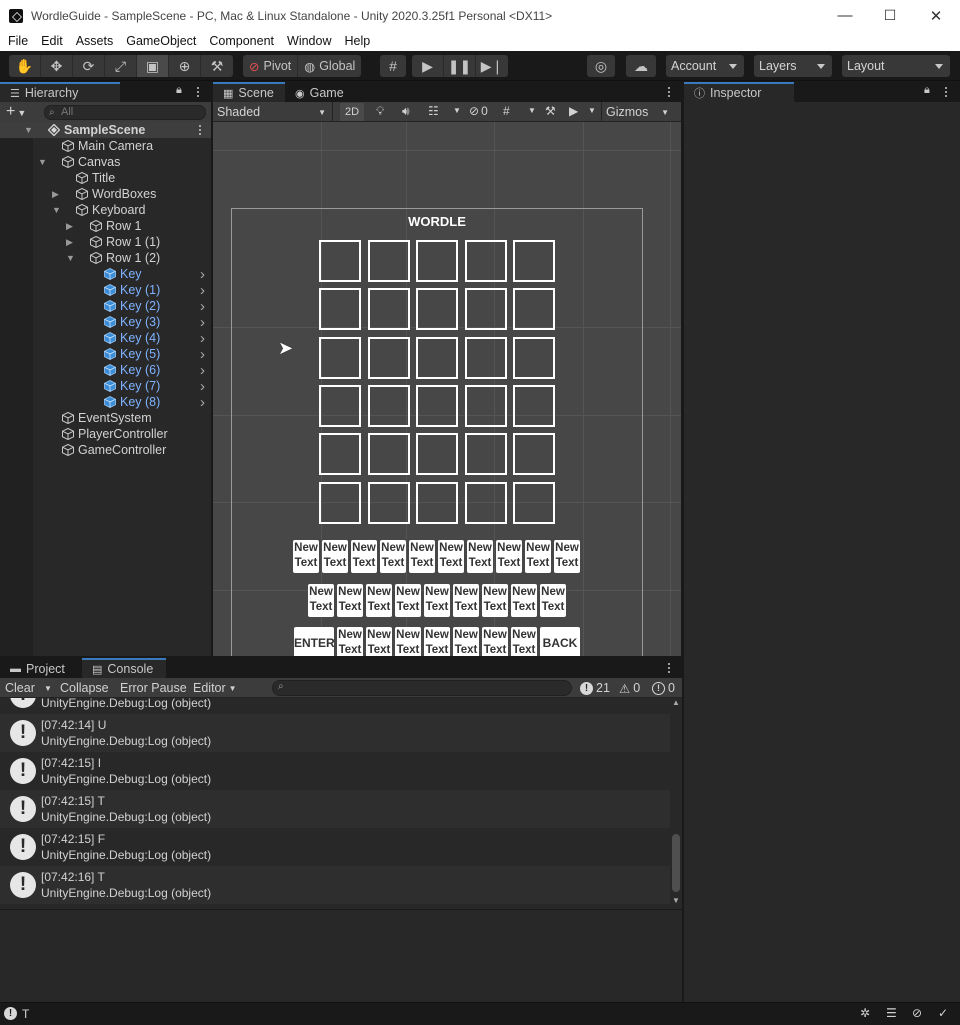  Describe the element at coordinates (179, 90) in the screenshot. I see `lock-icon: 🔒︎` at that location.